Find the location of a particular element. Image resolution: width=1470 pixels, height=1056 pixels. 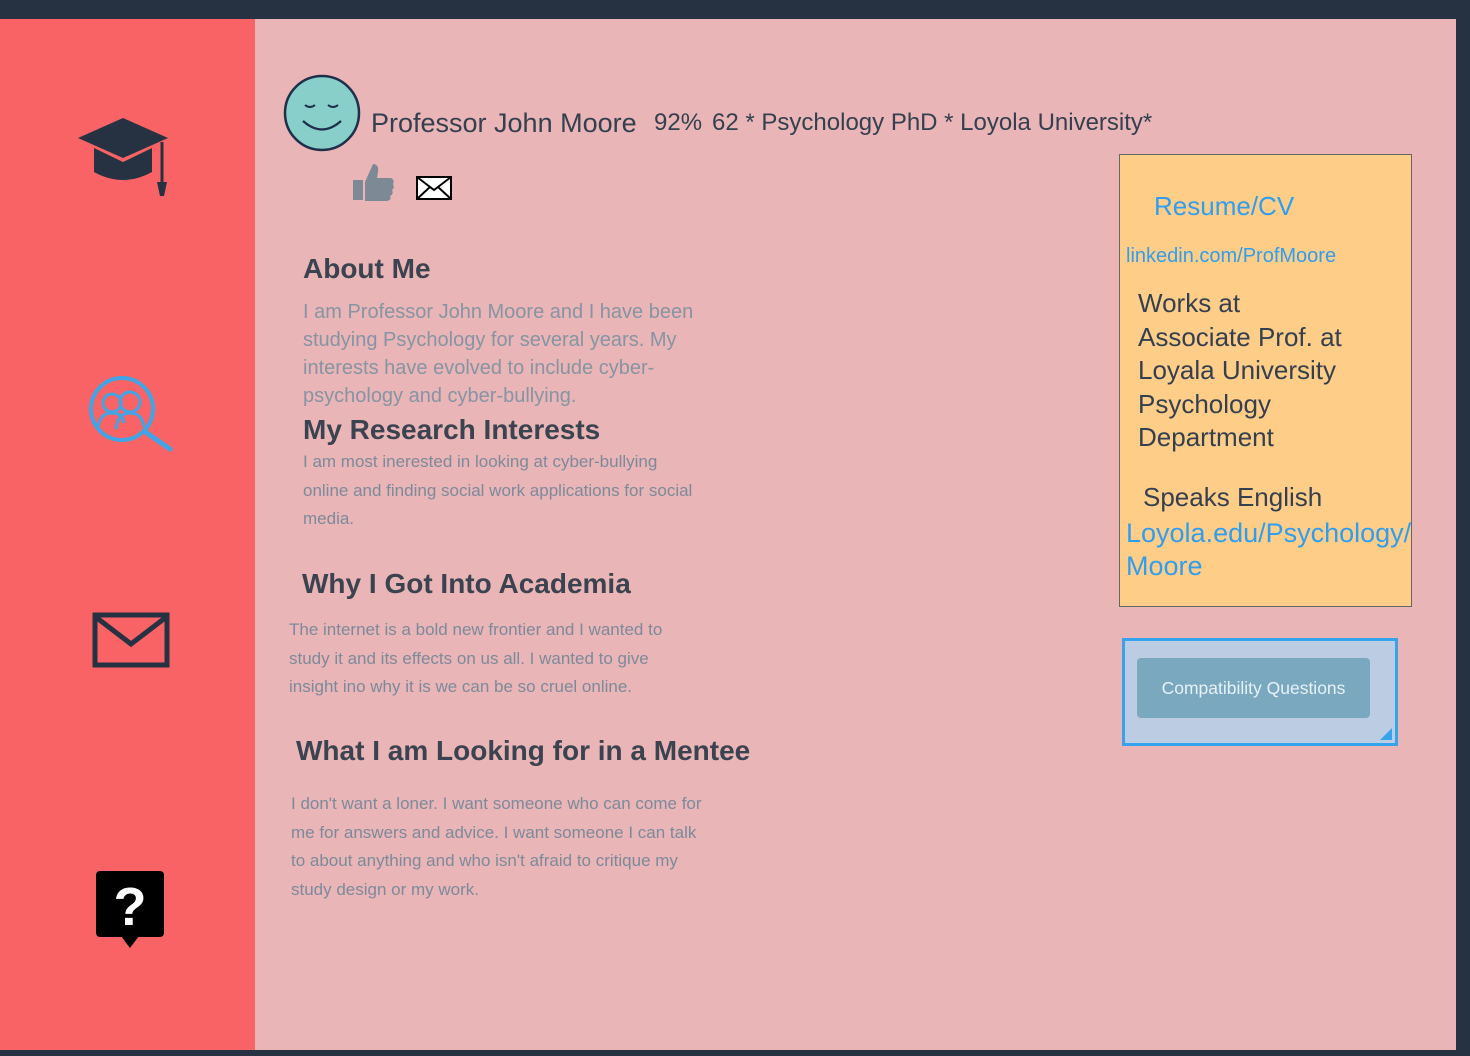

compatibility-panel: Compatibility Questions is located at coordinates (1260, 692).